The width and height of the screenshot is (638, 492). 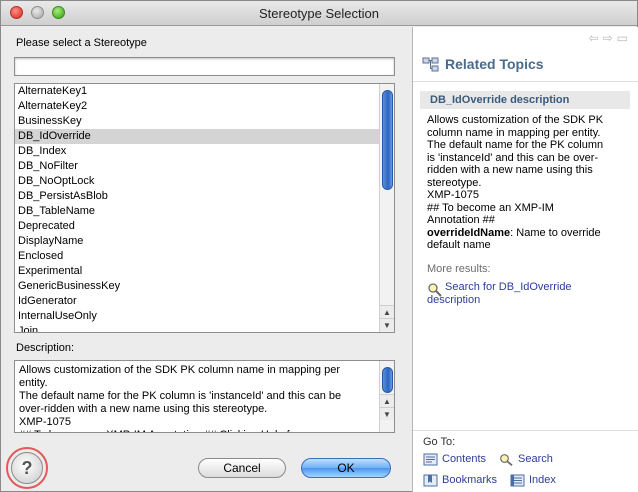 What do you see at coordinates (454, 182) in the screenshot?
I see `topic-line: stereotype.` at bounding box center [454, 182].